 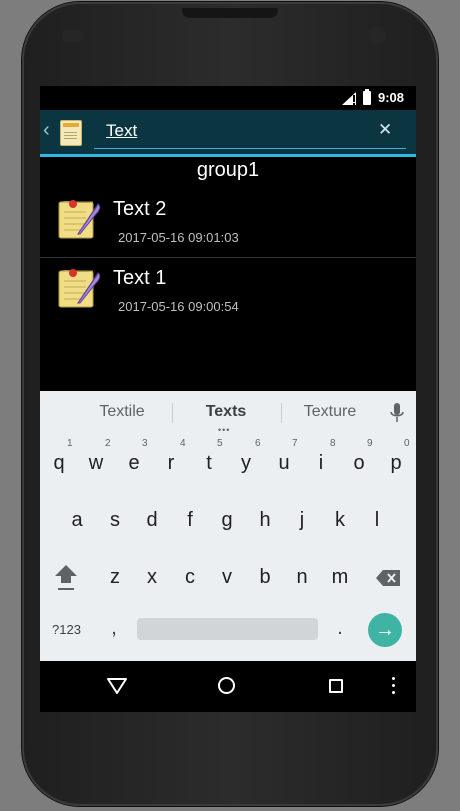 I want to click on symbols-key: ?123, so click(x=66, y=629).